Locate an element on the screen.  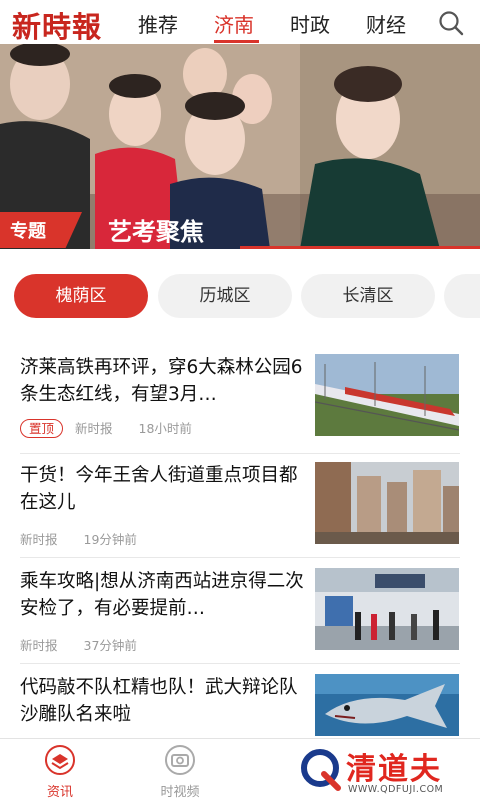
nav-video: 时视频 is located at coordinates (180, 772).